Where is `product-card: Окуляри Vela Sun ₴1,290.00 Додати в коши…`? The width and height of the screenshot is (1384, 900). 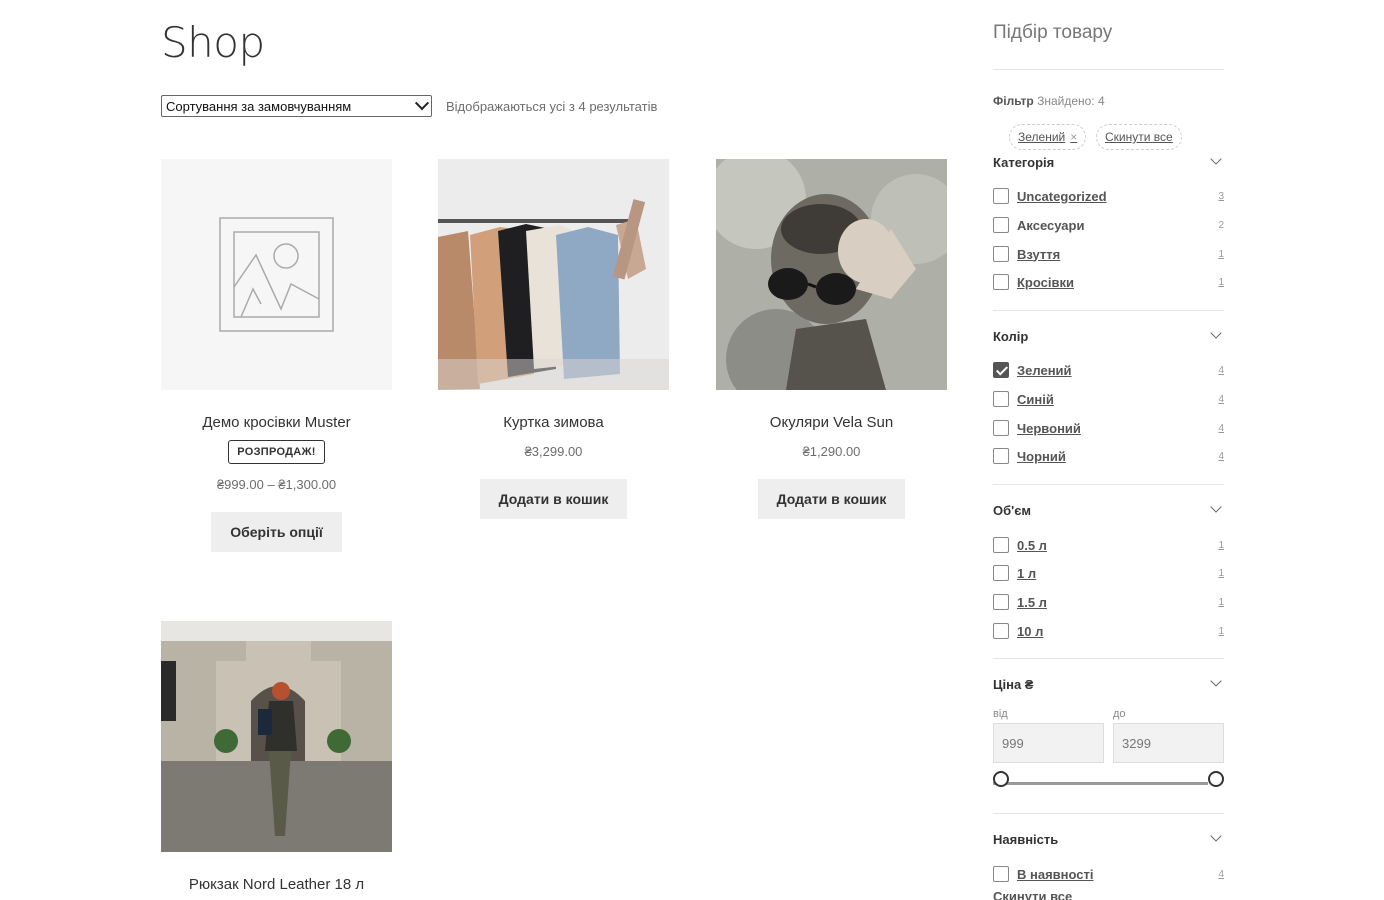 product-card: Окуляри Vela Sun ₴1,290.00 Додати в коши… is located at coordinates (831, 339).